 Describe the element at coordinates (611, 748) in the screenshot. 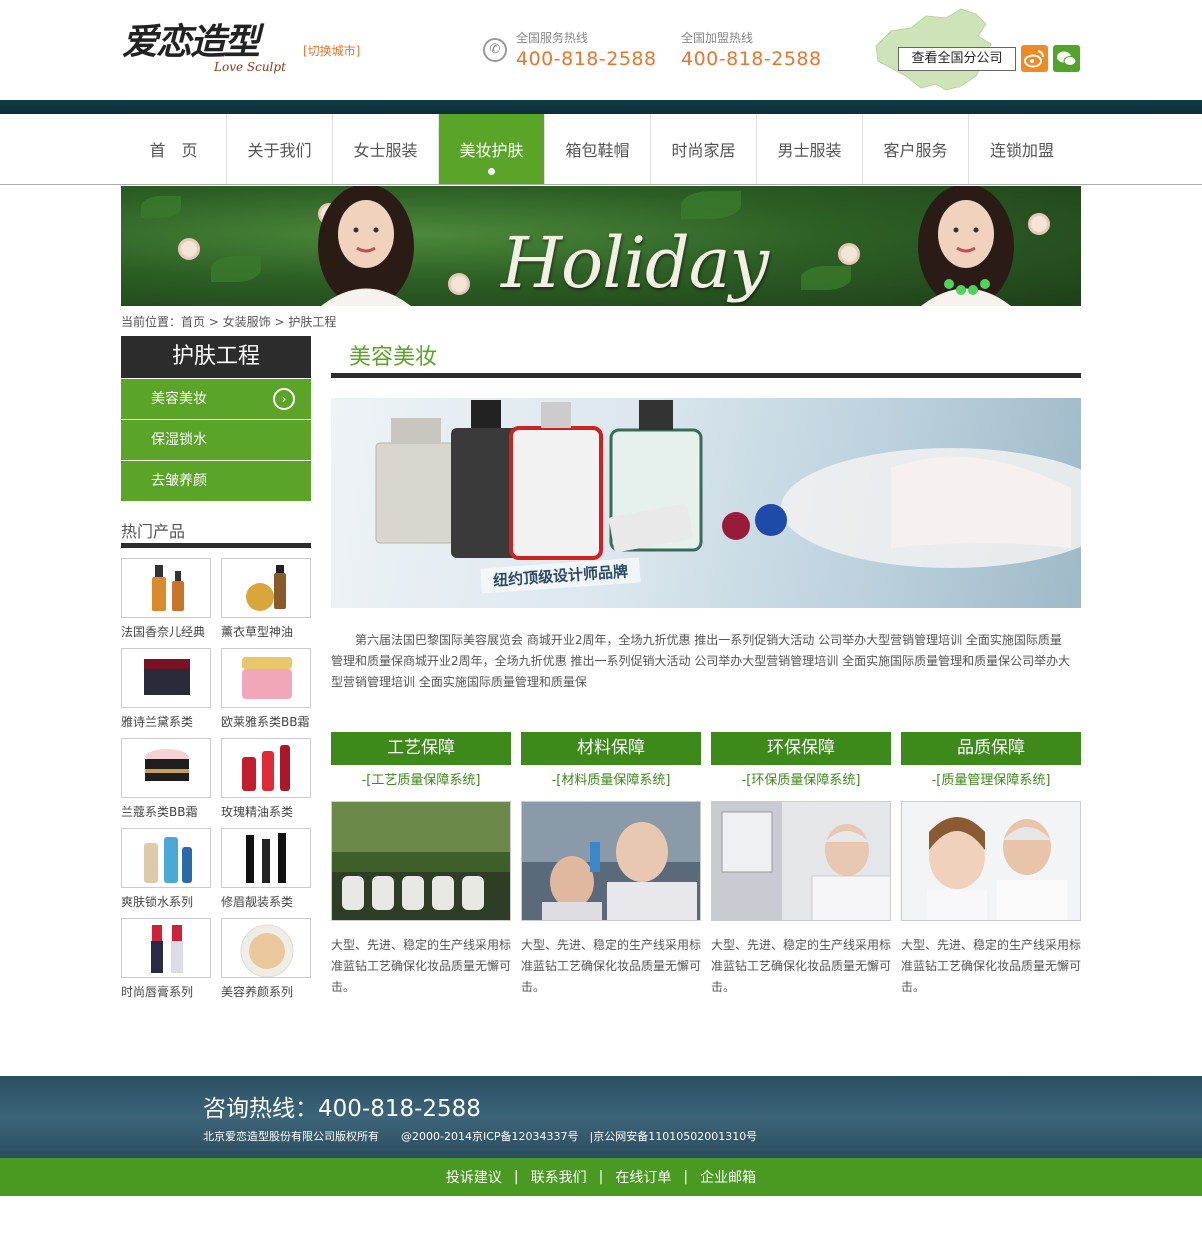

I see `feature-title: 材料保障` at that location.